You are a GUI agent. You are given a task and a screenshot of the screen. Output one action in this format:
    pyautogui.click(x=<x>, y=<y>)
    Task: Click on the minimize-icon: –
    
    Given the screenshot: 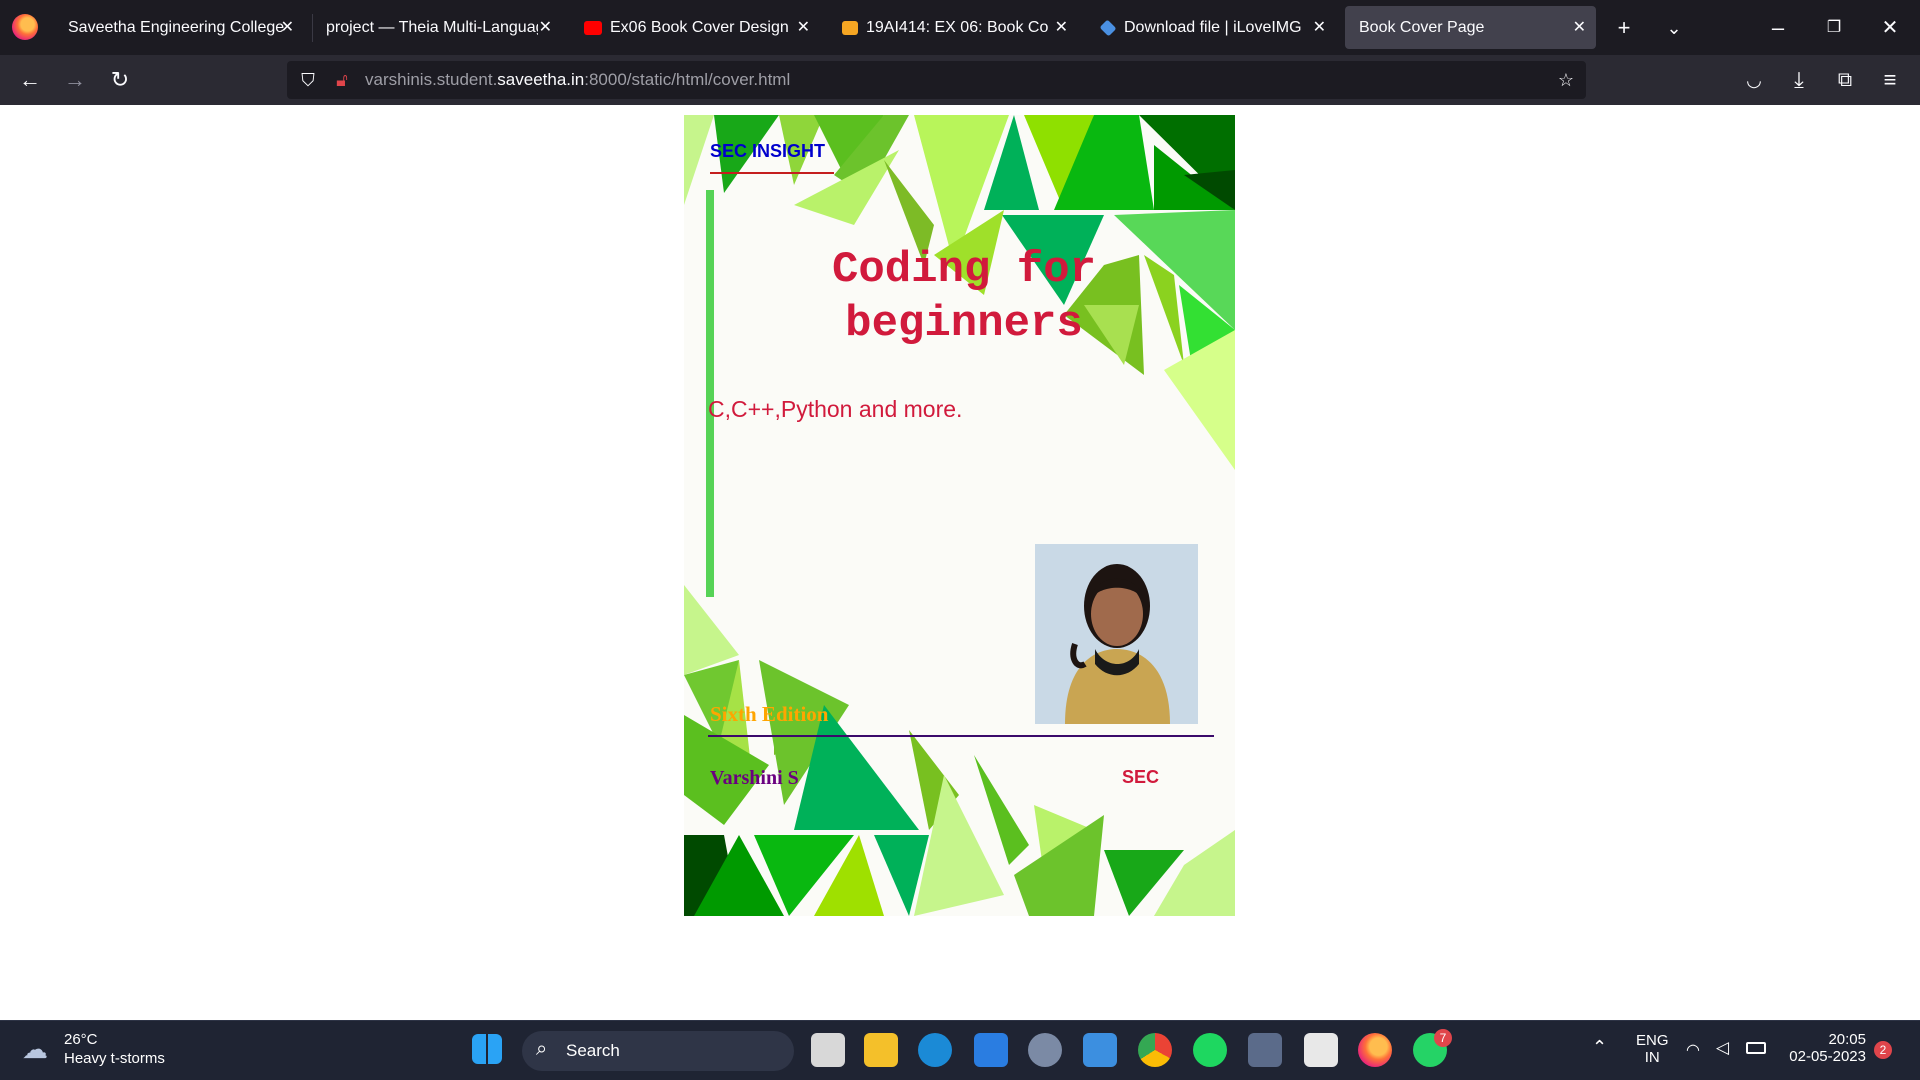 What is the action you would take?
    pyautogui.click(x=1778, y=28)
    